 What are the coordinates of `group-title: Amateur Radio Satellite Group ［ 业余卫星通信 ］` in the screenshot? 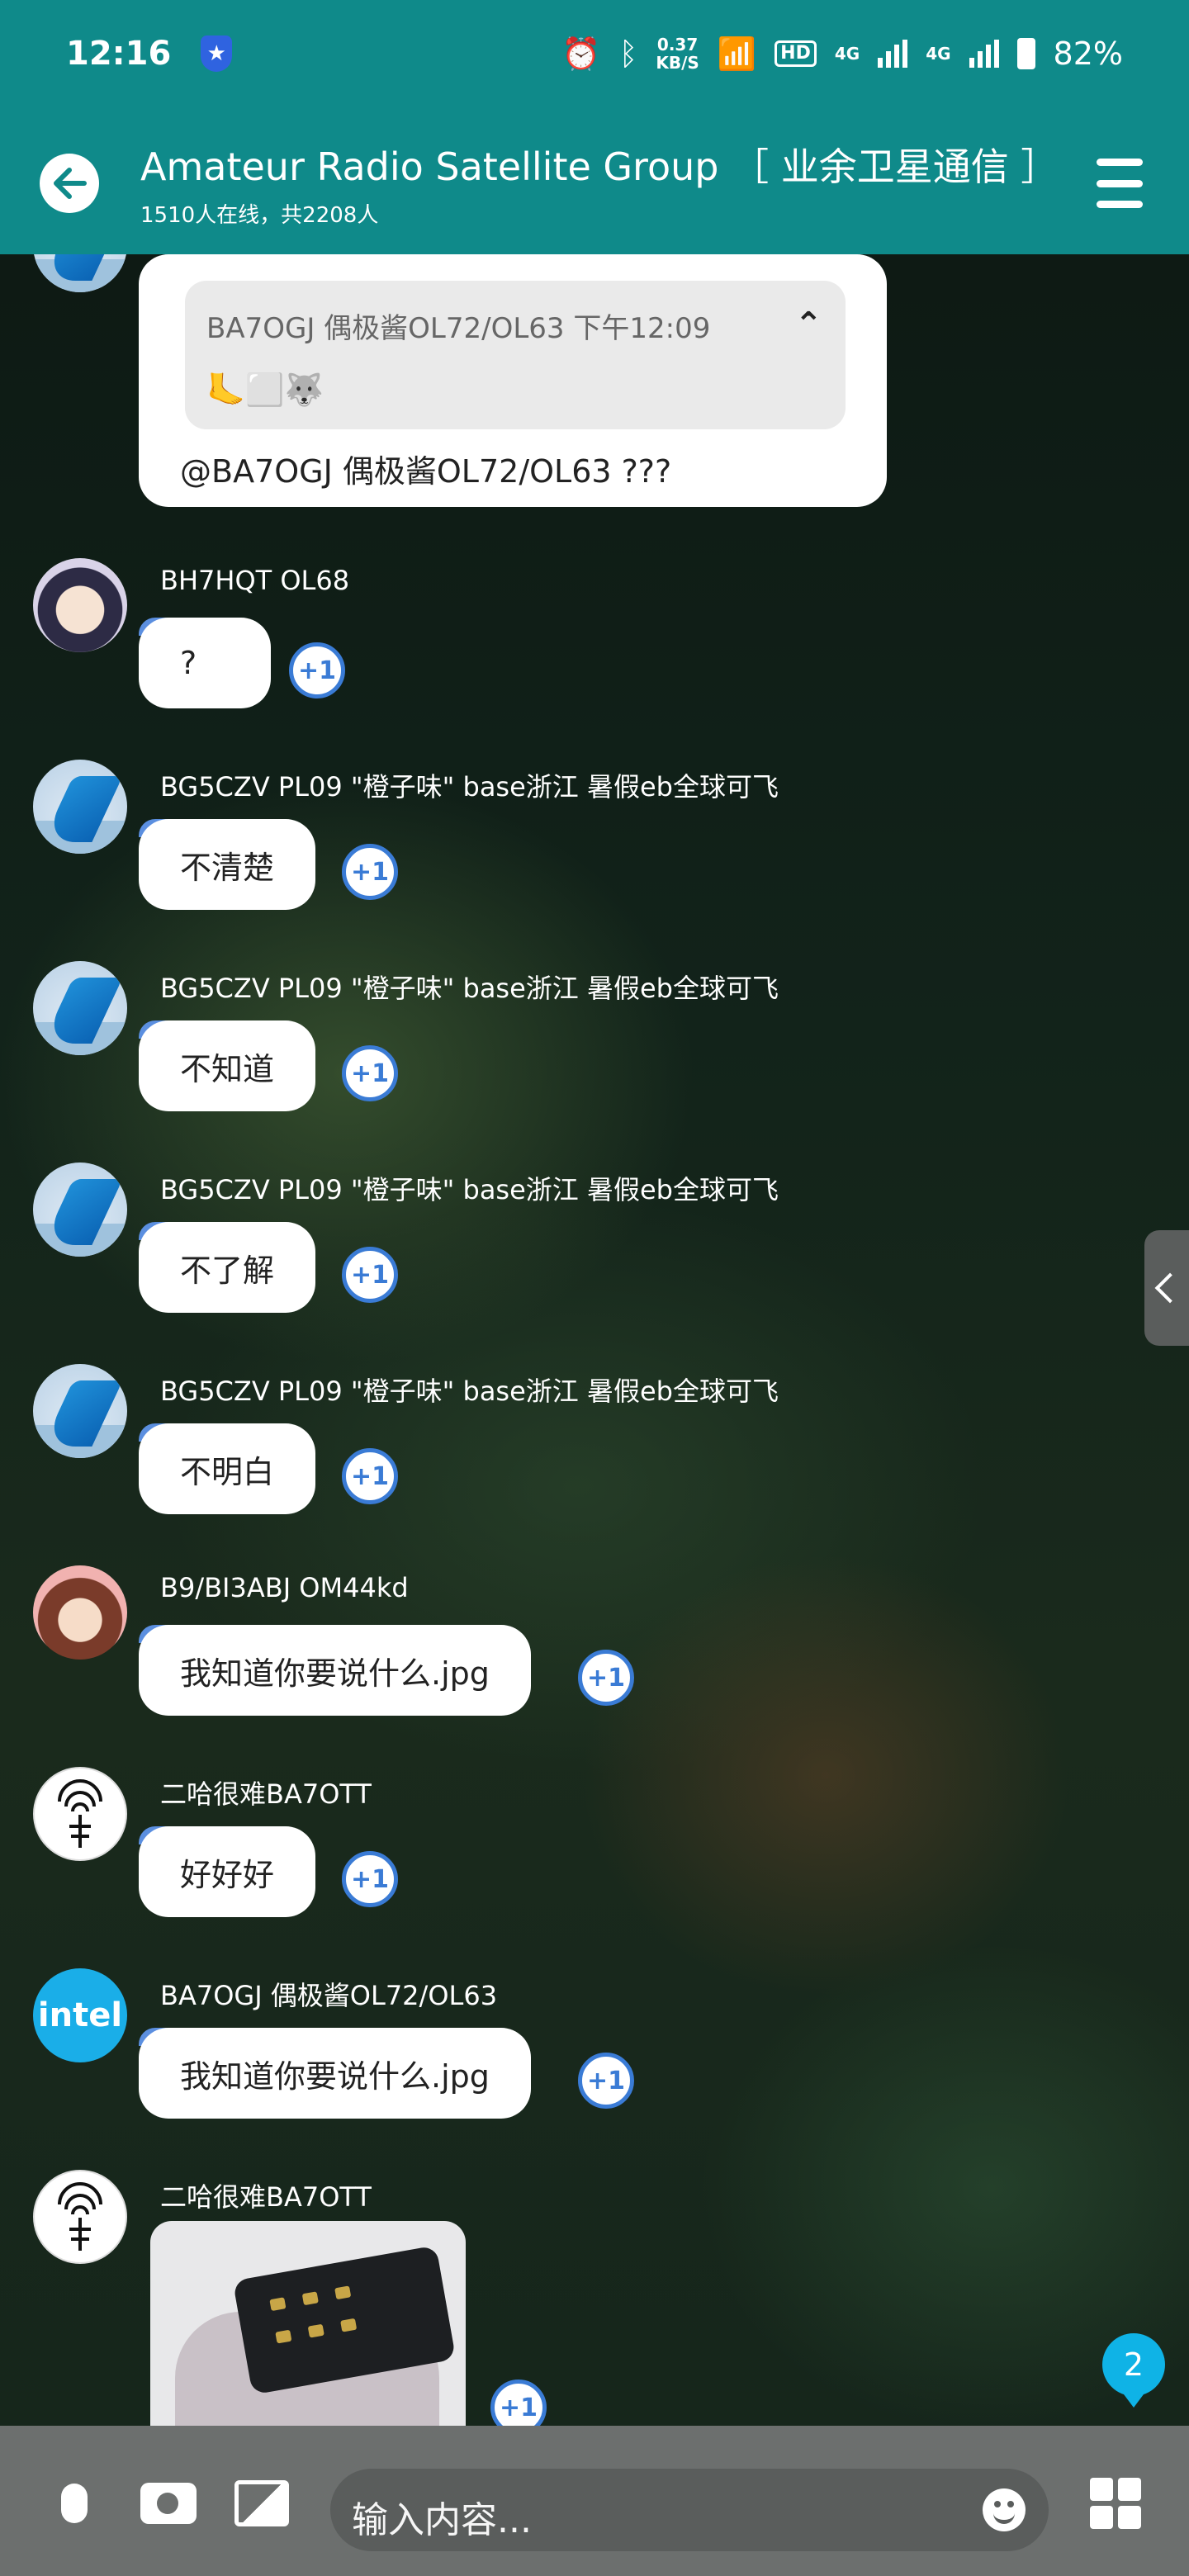 It's located at (599, 166).